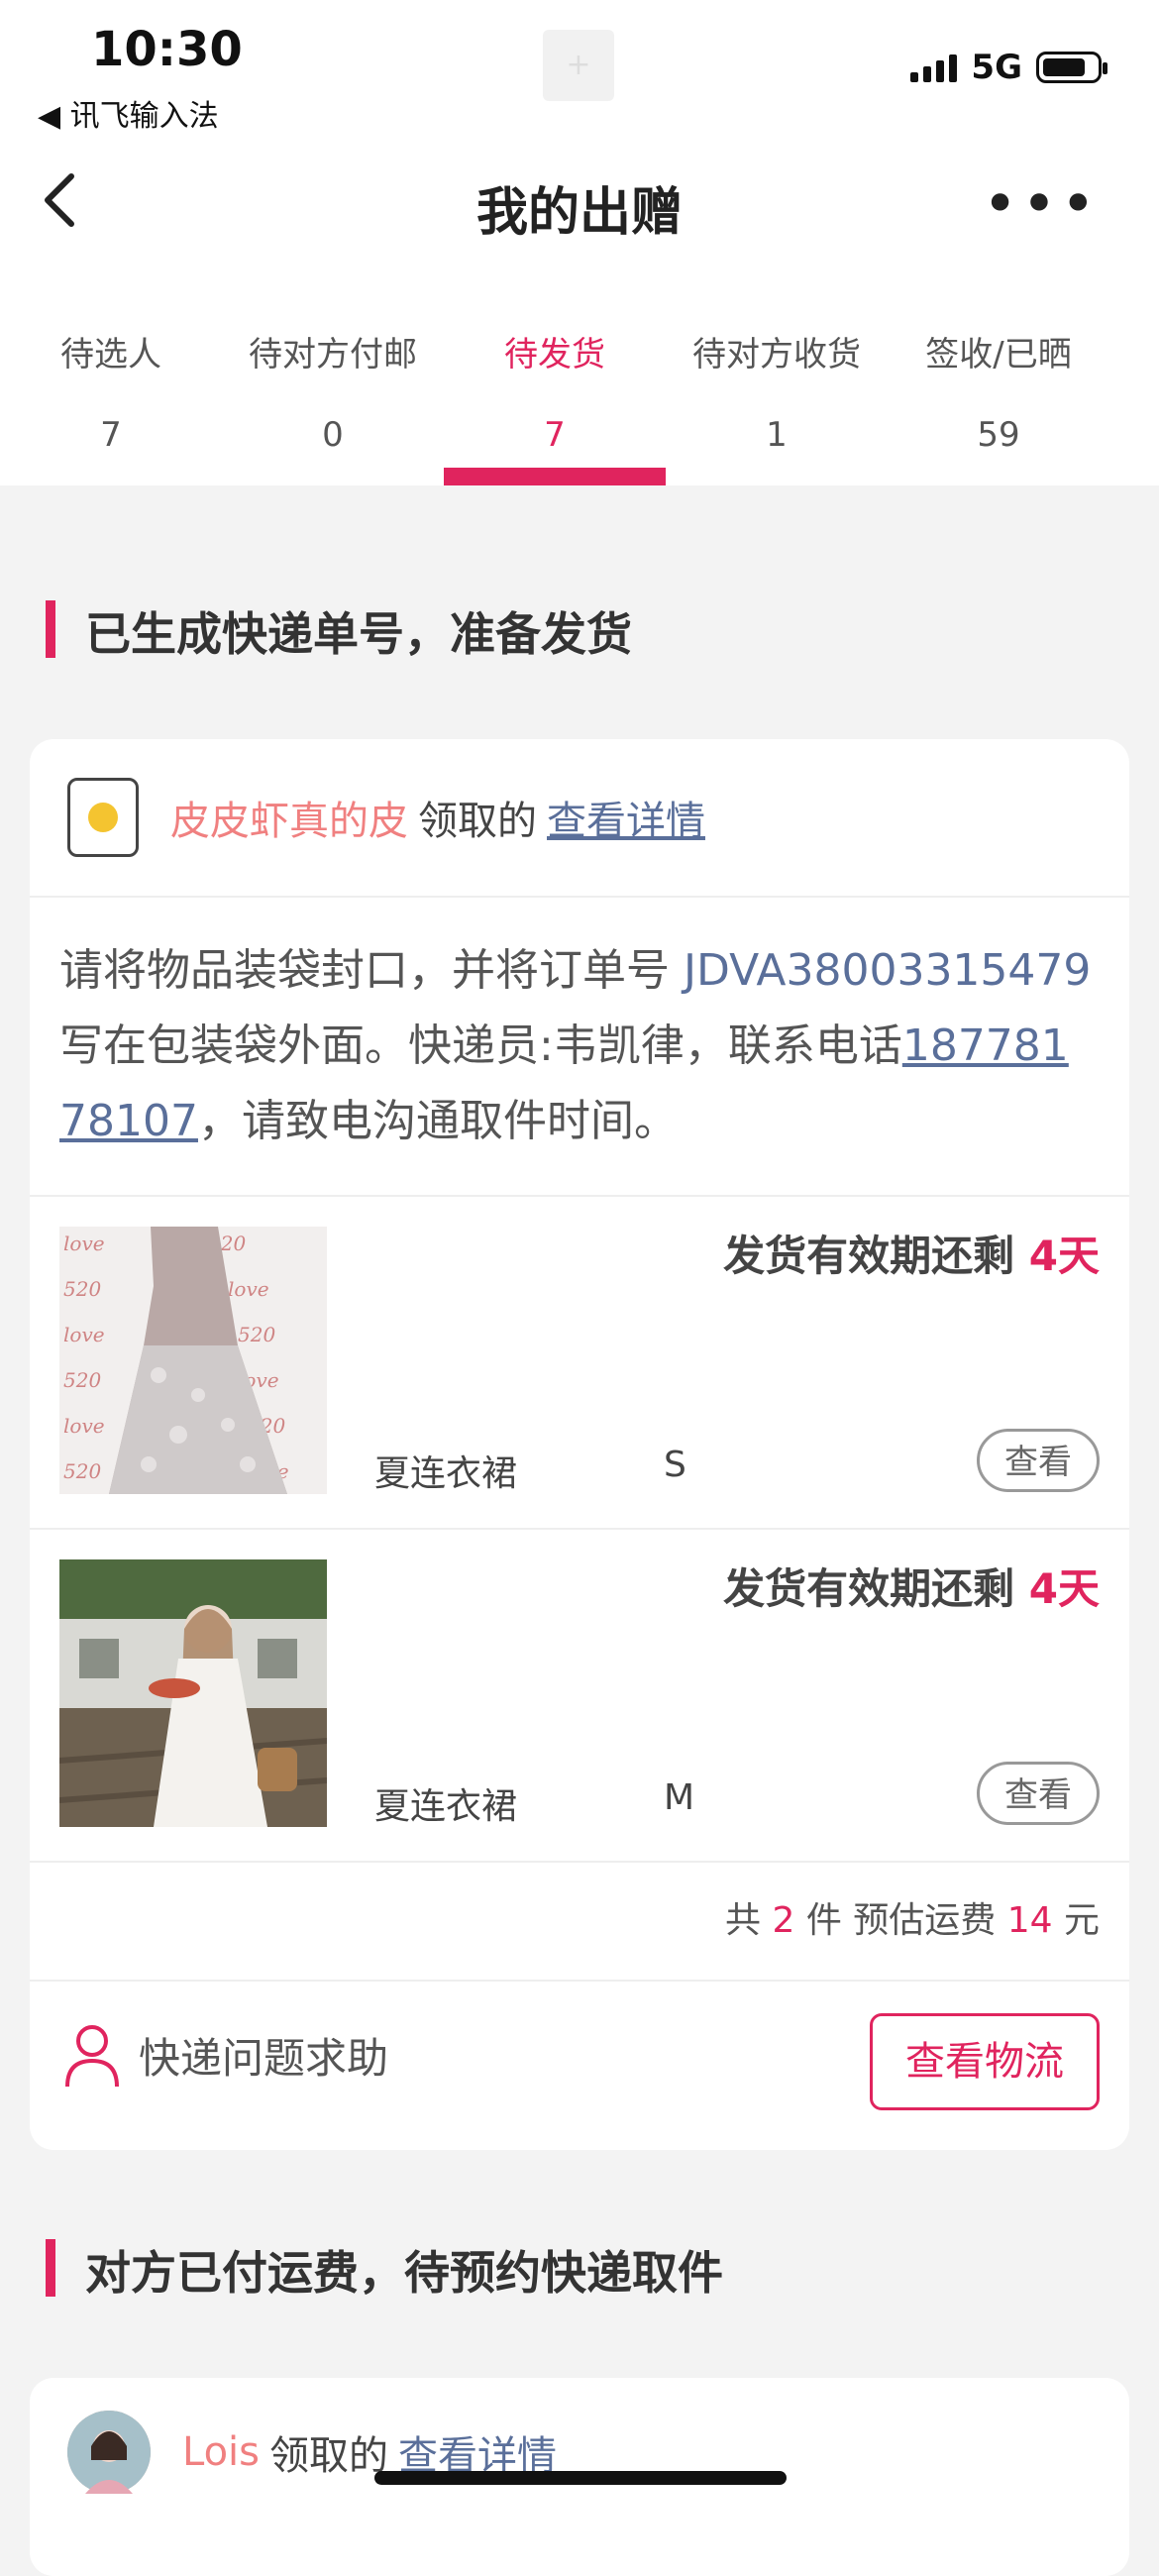 This screenshot has height=2576, width=1159. Describe the element at coordinates (437, 1121) in the screenshot. I see `notice-suffix: ，请致电沟通取件时间。` at that location.